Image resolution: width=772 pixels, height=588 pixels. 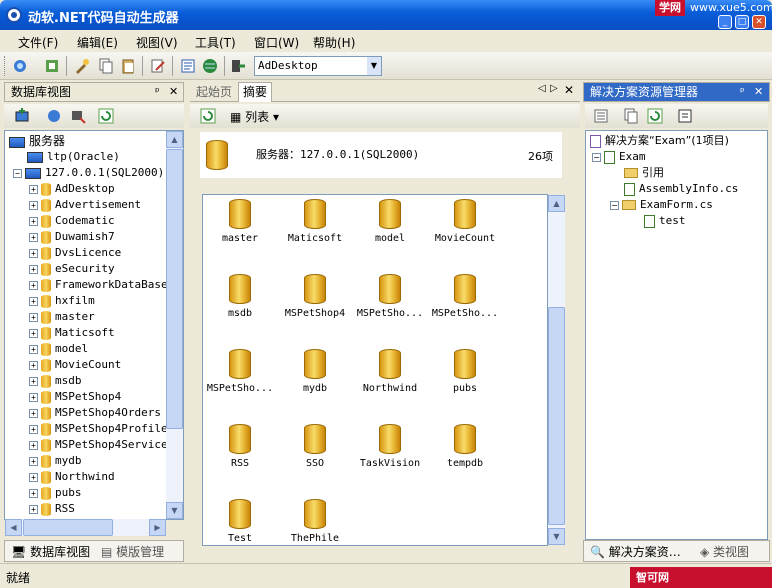 I want to click on tab-class-view: ◈ 类视图, so click(x=724, y=552).